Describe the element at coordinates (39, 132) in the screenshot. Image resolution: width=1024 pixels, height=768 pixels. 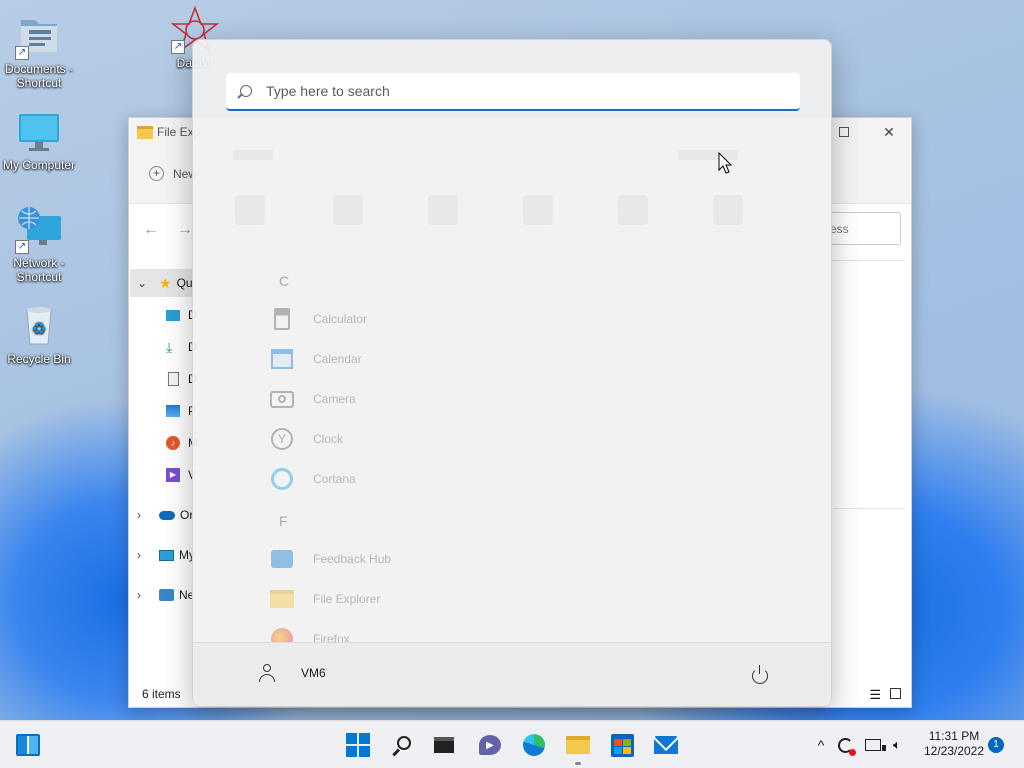
I see `monitor-icon` at that location.